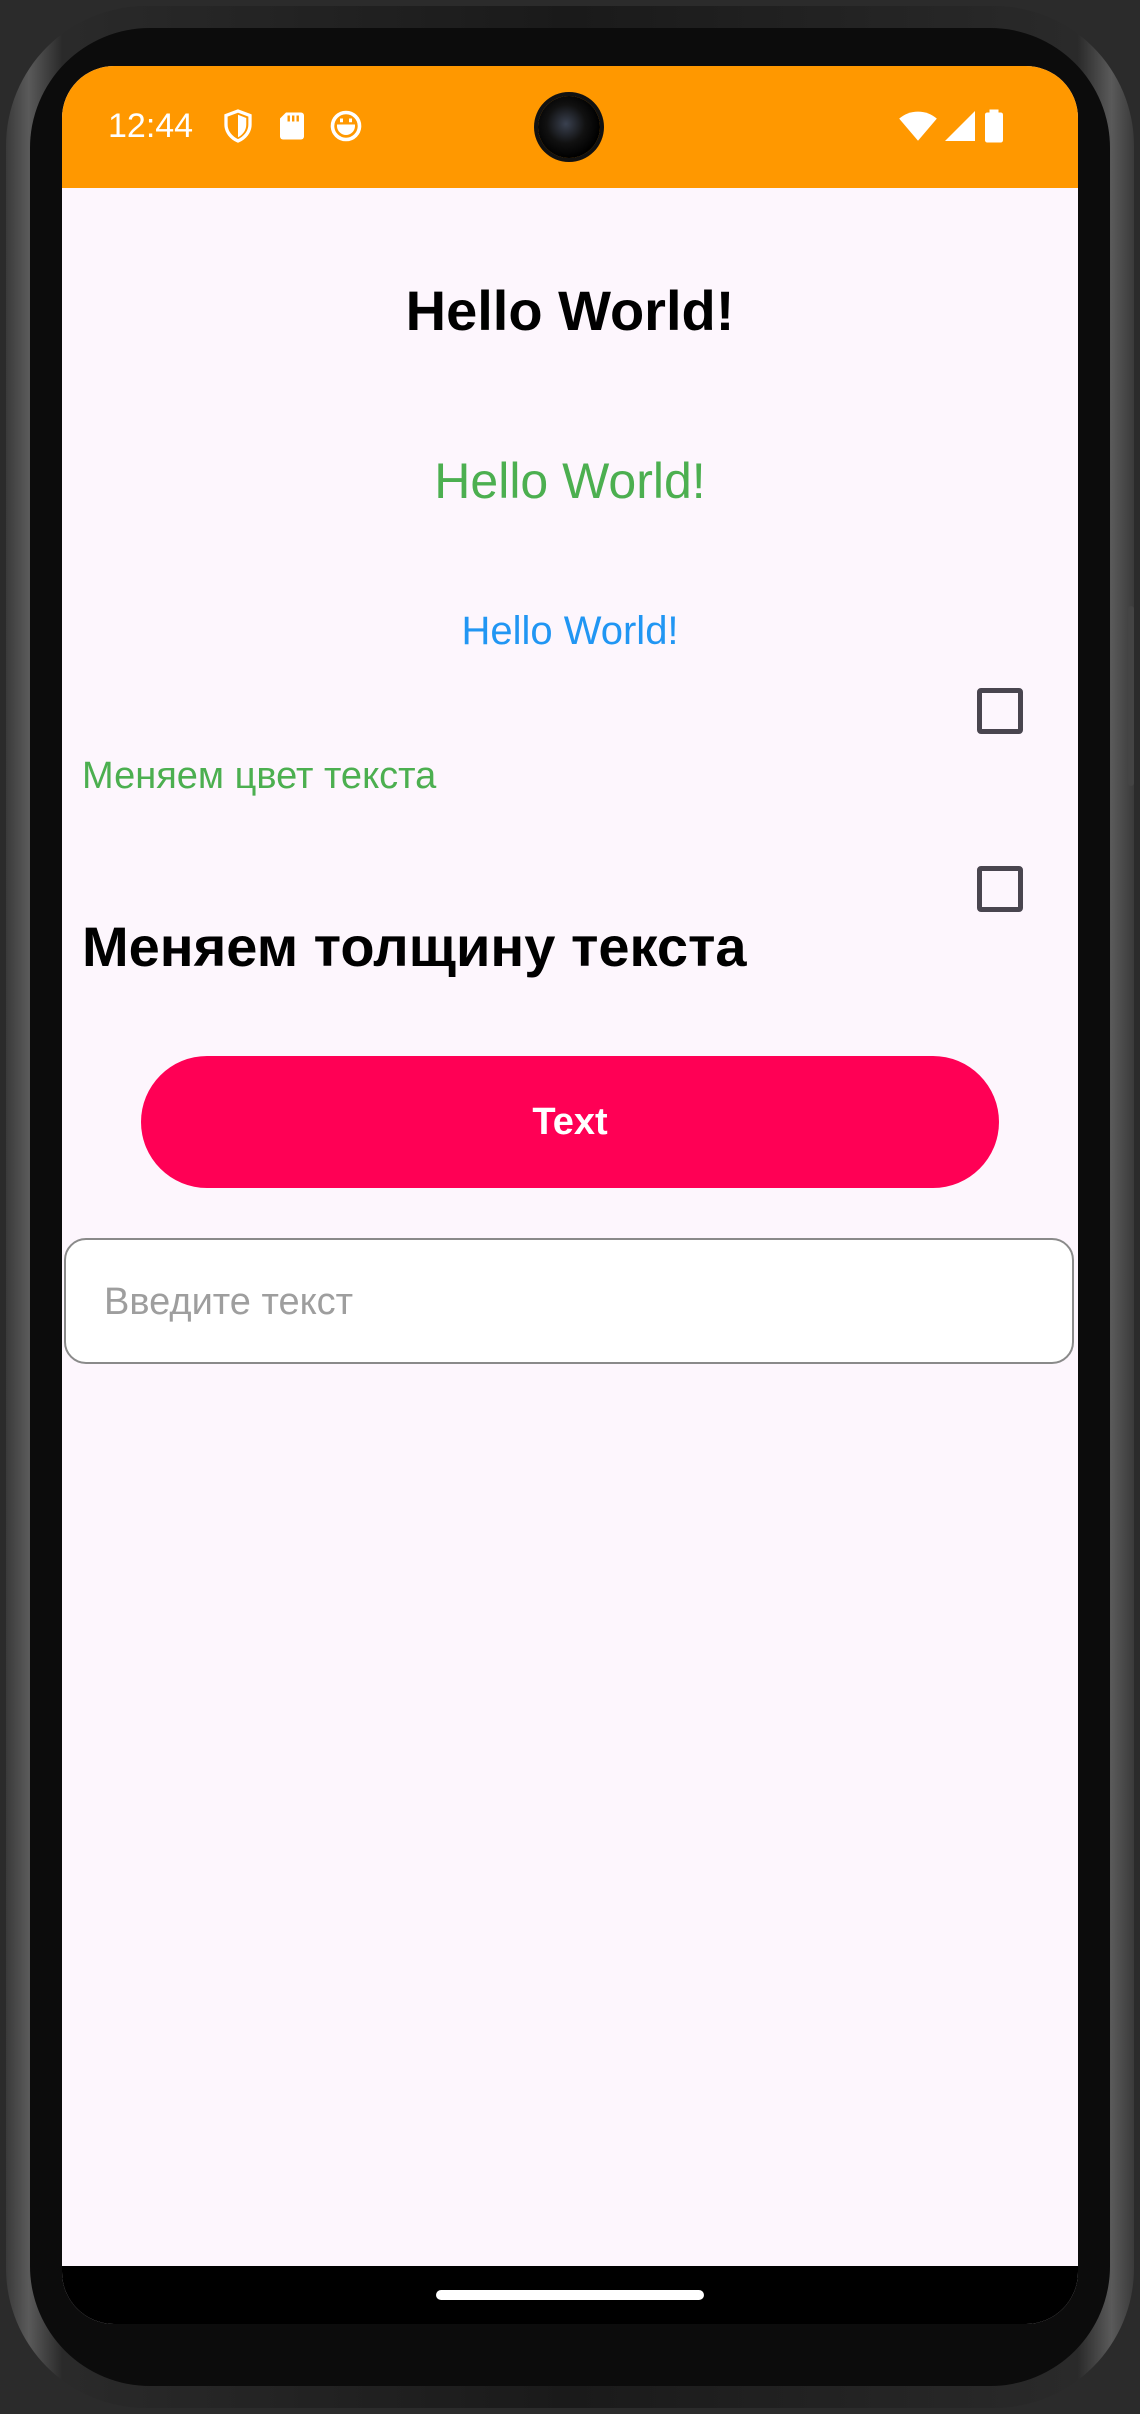 The image size is (1140, 2414). Describe the element at coordinates (259, 776) in the screenshot. I see `change-color-label: Меняем цвет текста` at that location.